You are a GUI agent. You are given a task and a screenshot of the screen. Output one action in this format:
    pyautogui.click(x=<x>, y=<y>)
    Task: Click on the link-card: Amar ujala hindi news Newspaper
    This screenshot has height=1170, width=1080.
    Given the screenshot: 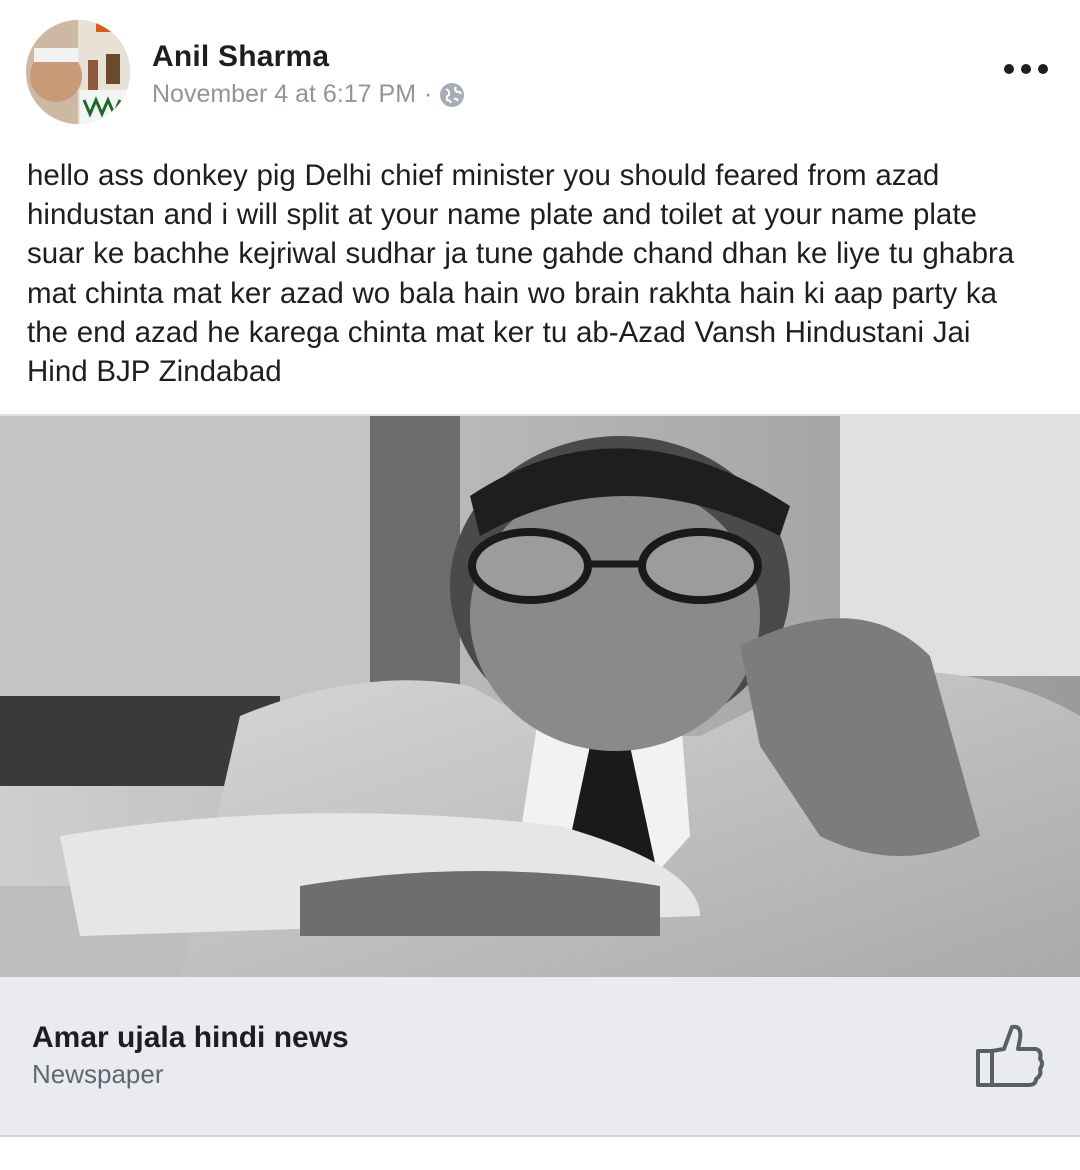 What is the action you would take?
    pyautogui.click(x=540, y=1057)
    